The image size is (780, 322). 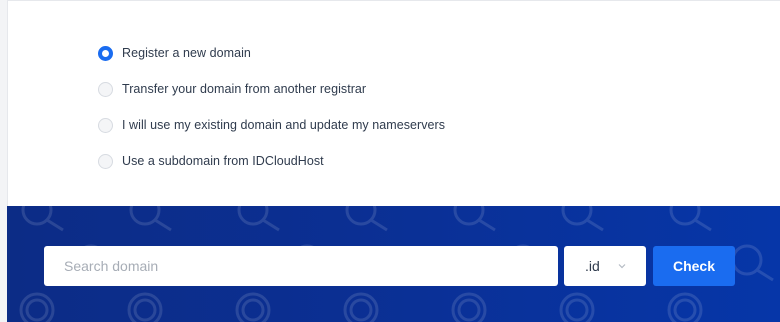 What do you see at coordinates (622, 266) in the screenshot?
I see `chevron-down-icon` at bounding box center [622, 266].